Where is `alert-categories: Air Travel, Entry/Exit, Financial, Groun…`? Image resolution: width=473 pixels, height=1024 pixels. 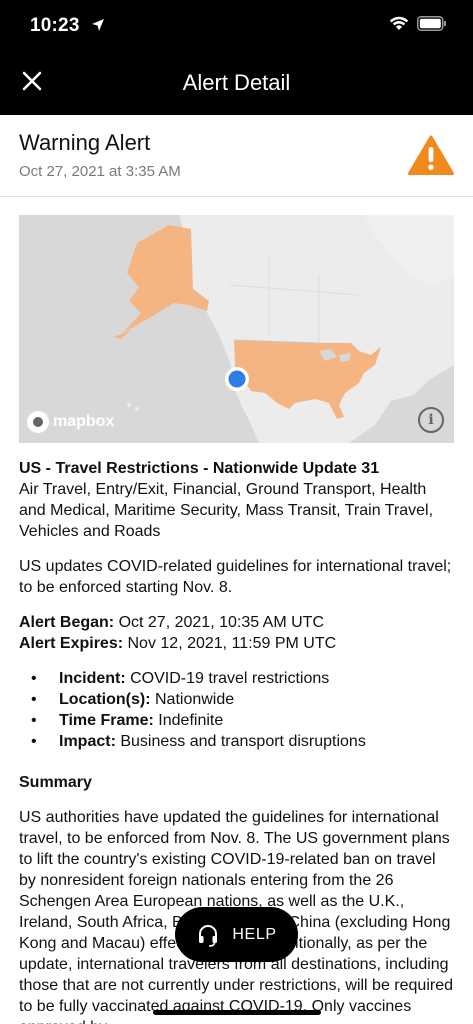 alert-categories: Air Travel, Entry/Exit, Financial, Groun… is located at coordinates (226, 510).